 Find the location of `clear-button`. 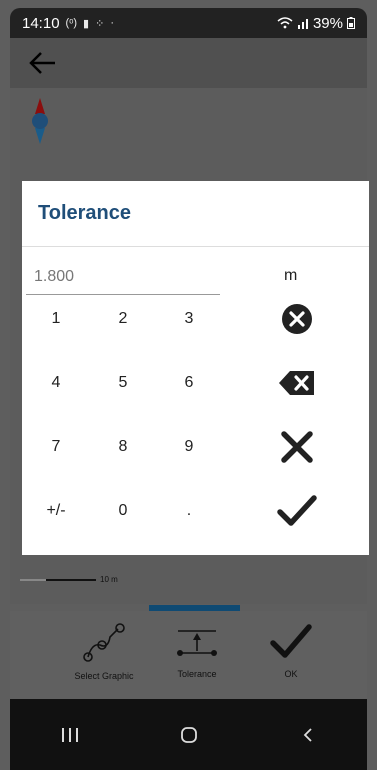

clear-button is located at coordinates (297, 319).